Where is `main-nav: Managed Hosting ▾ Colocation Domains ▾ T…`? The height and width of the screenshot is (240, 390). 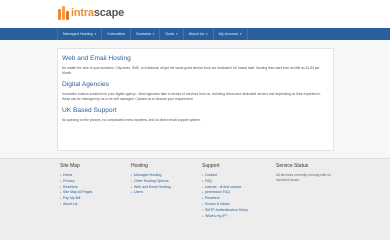 main-nav: Managed Hosting ▾ Colocation Domains ▾ T… is located at coordinates (152, 34).